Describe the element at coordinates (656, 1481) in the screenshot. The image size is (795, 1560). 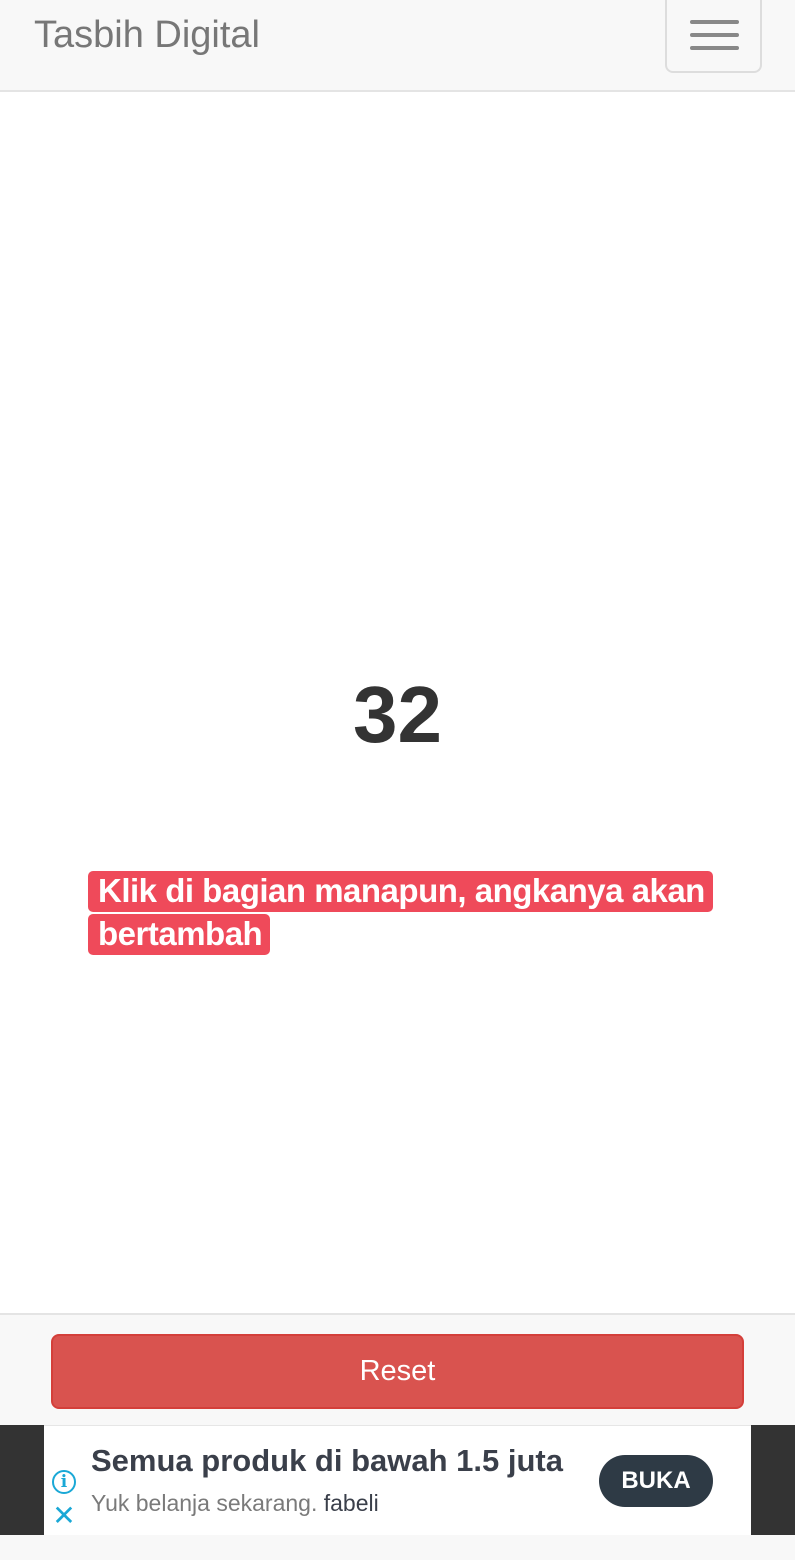
I see `ad-cta-button: BUKA` at that location.